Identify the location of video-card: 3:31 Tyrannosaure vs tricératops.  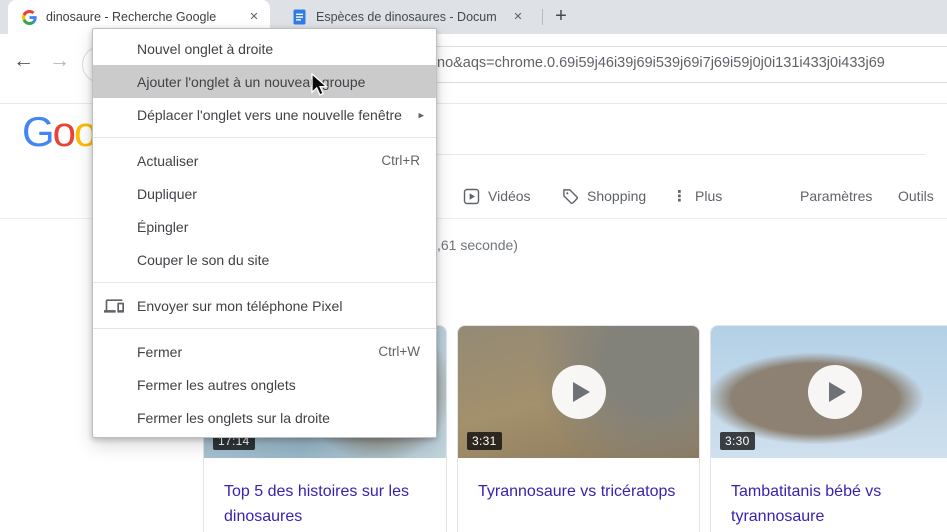
(578, 428).